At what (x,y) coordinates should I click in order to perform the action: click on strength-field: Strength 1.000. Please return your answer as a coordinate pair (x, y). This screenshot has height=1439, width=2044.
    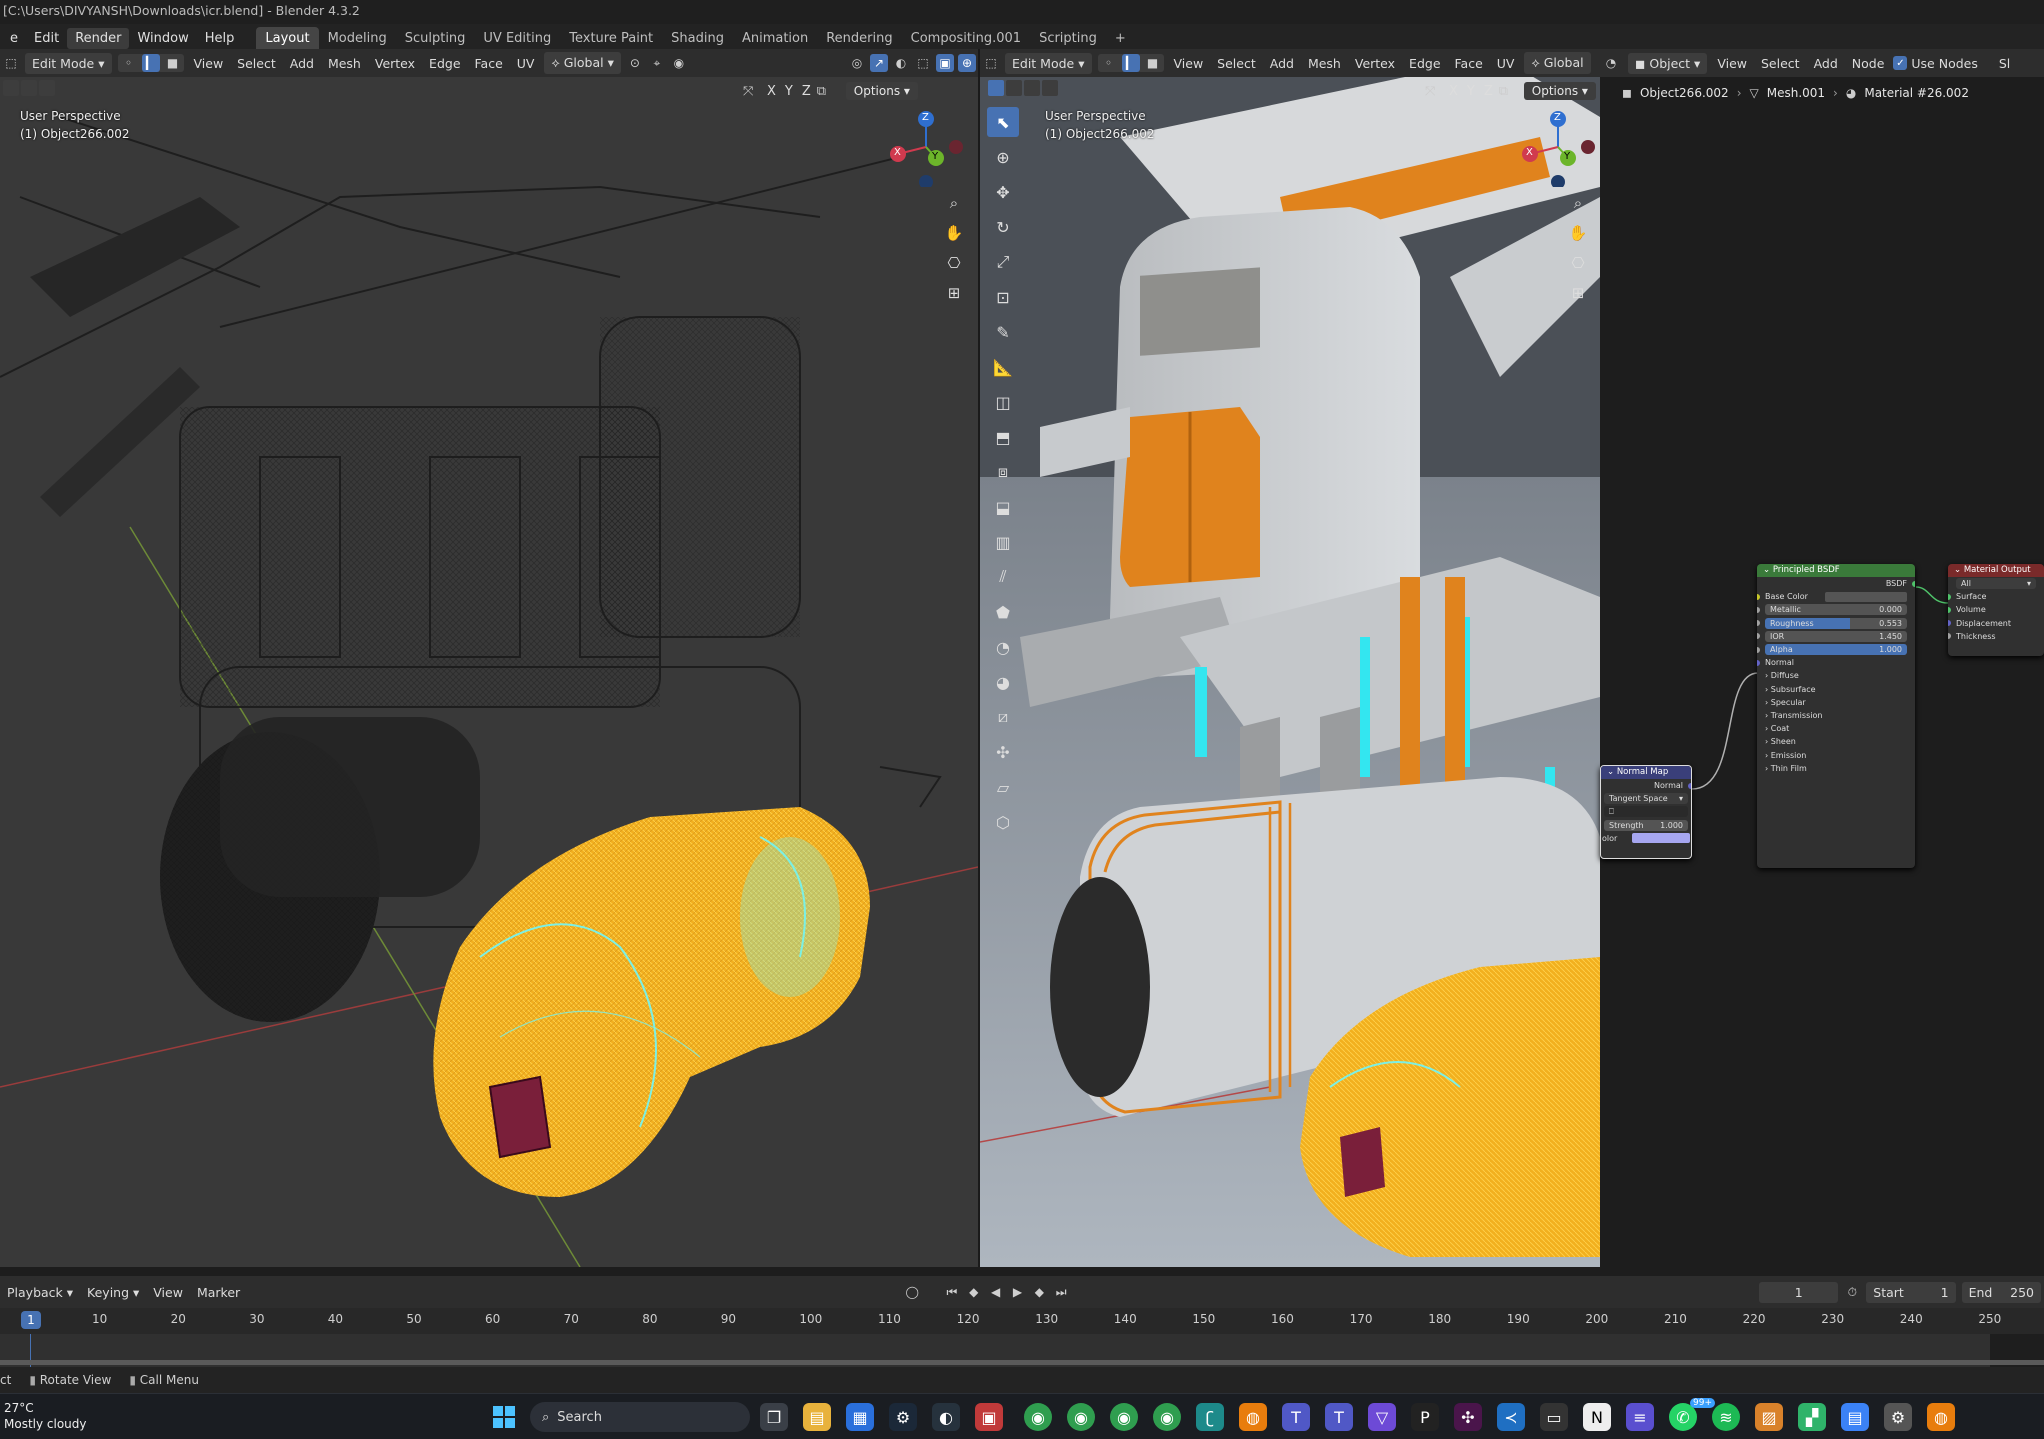
    Looking at the image, I should click on (1646, 825).